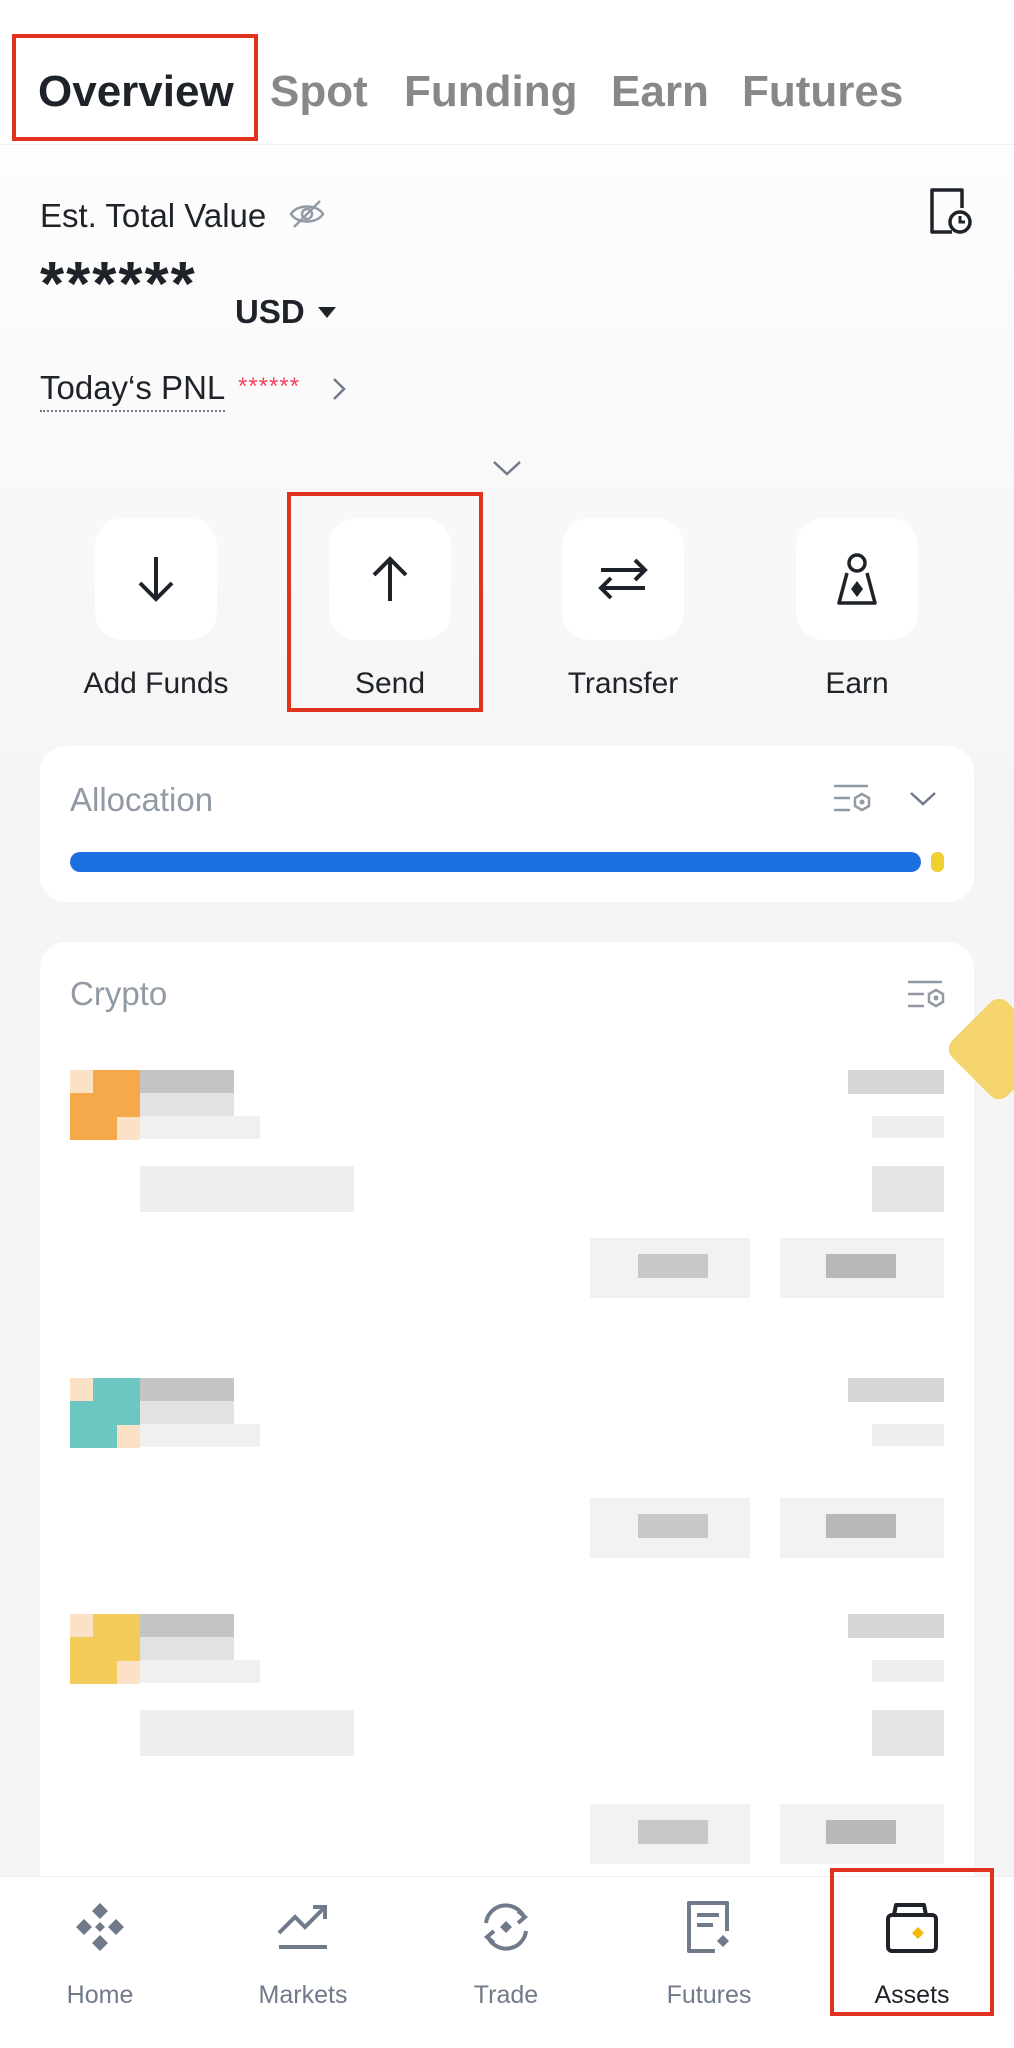 This screenshot has height=2048, width=1014. Describe the element at coordinates (269, 386) in the screenshot. I see `todays-pnl-value: ******` at that location.